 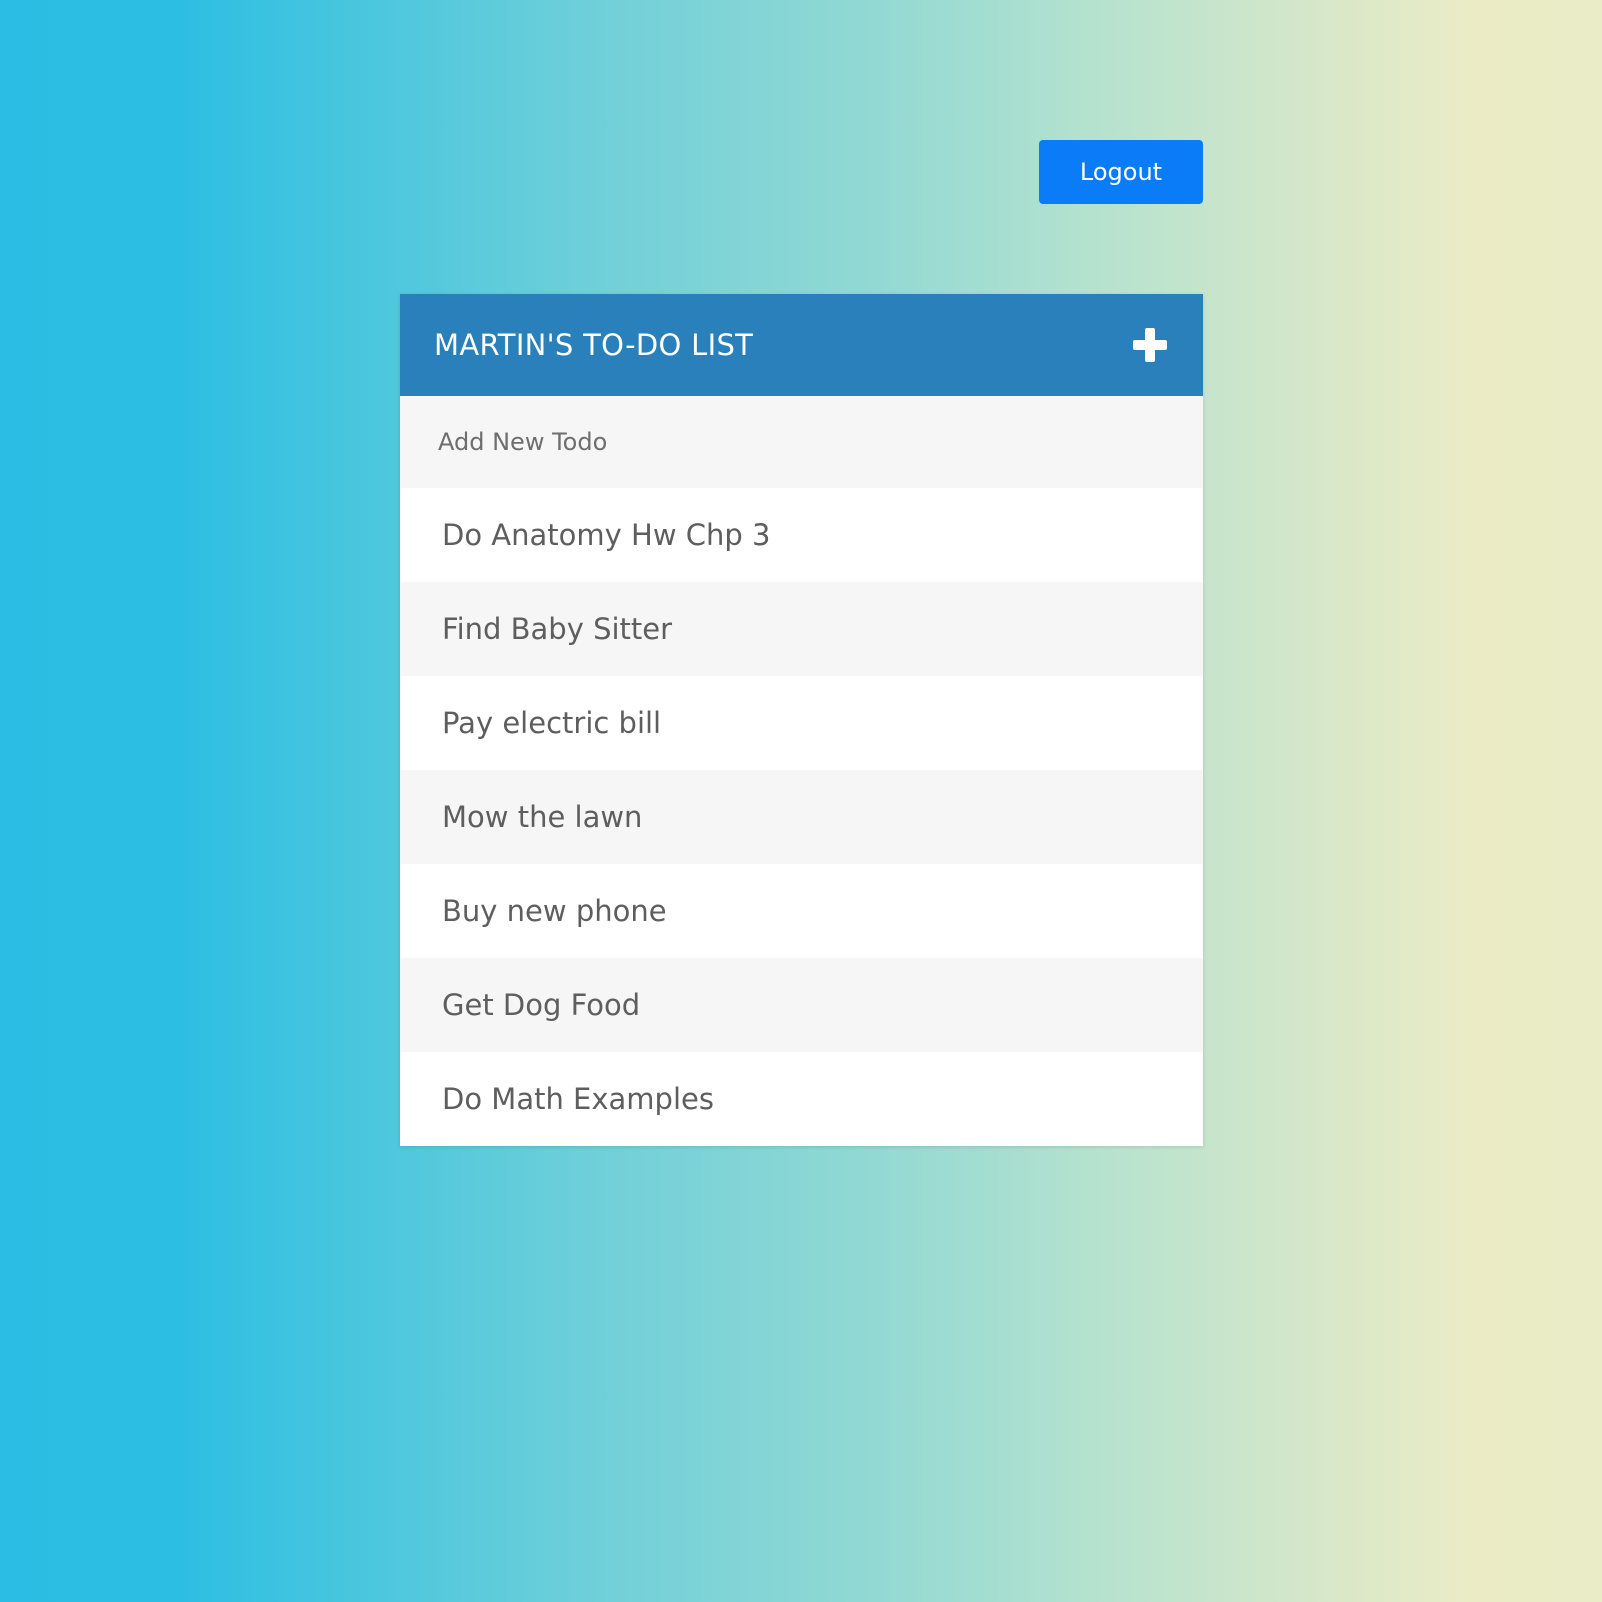 What do you see at coordinates (801, 1005) in the screenshot?
I see `todo-item: Get Dog Food` at bounding box center [801, 1005].